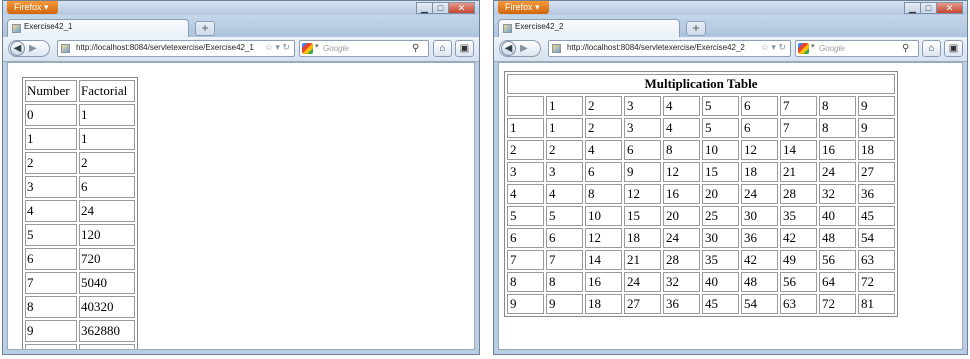 The image size is (970, 359). Describe the element at coordinates (16, 28) in the screenshot. I see `page-favicon-icon` at that location.